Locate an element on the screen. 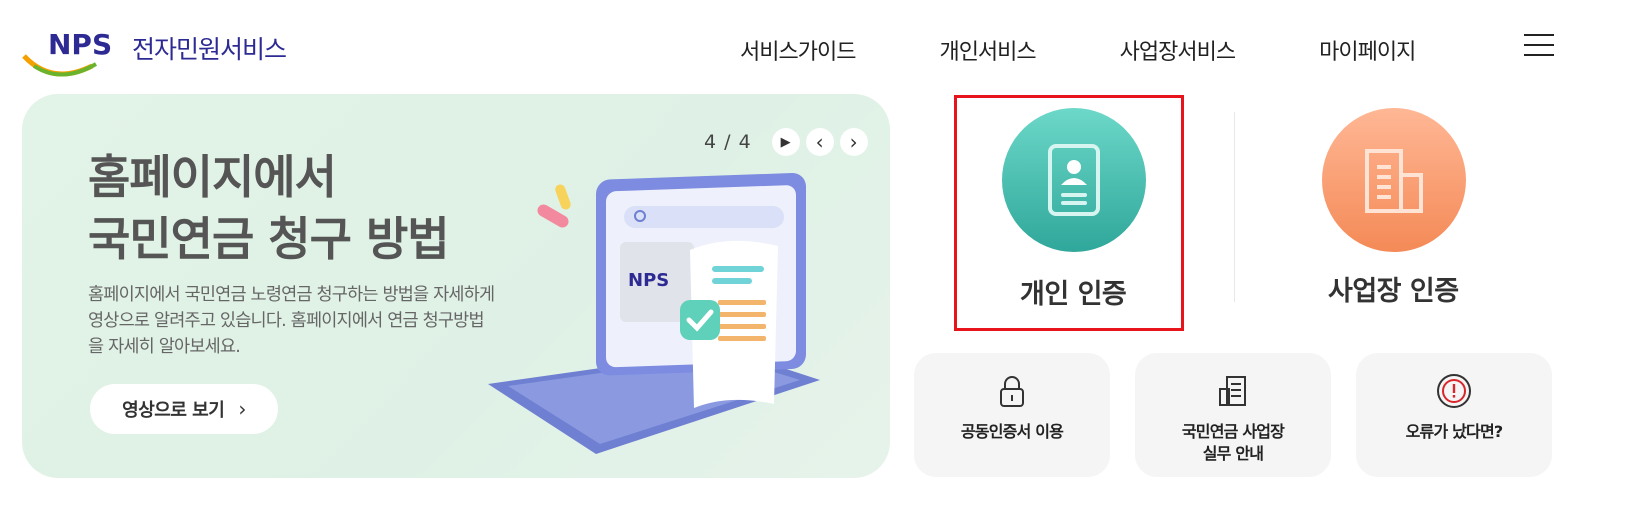 The width and height of the screenshot is (1639, 516). watch-video-label: 영상으로 보기 is located at coordinates (173, 410).